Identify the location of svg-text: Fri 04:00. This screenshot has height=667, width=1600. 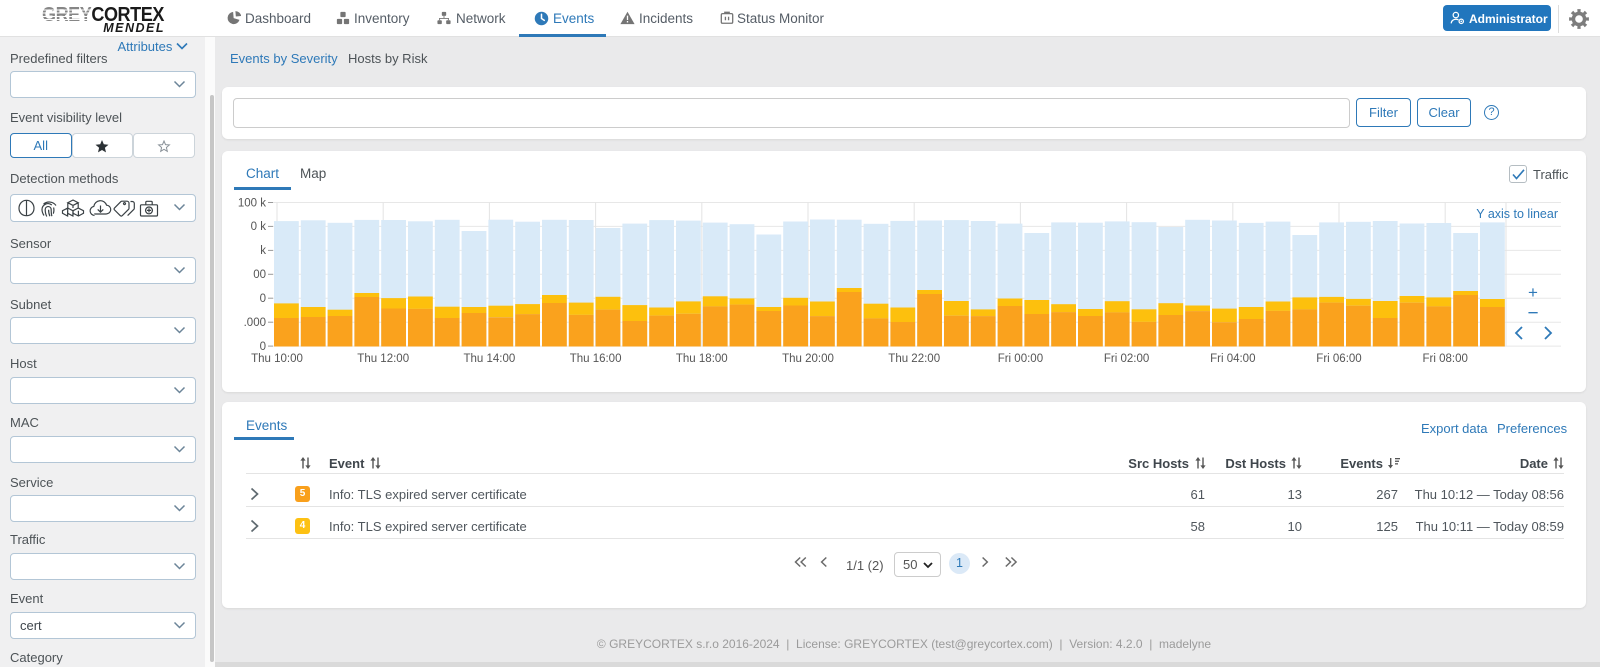
(1232, 359).